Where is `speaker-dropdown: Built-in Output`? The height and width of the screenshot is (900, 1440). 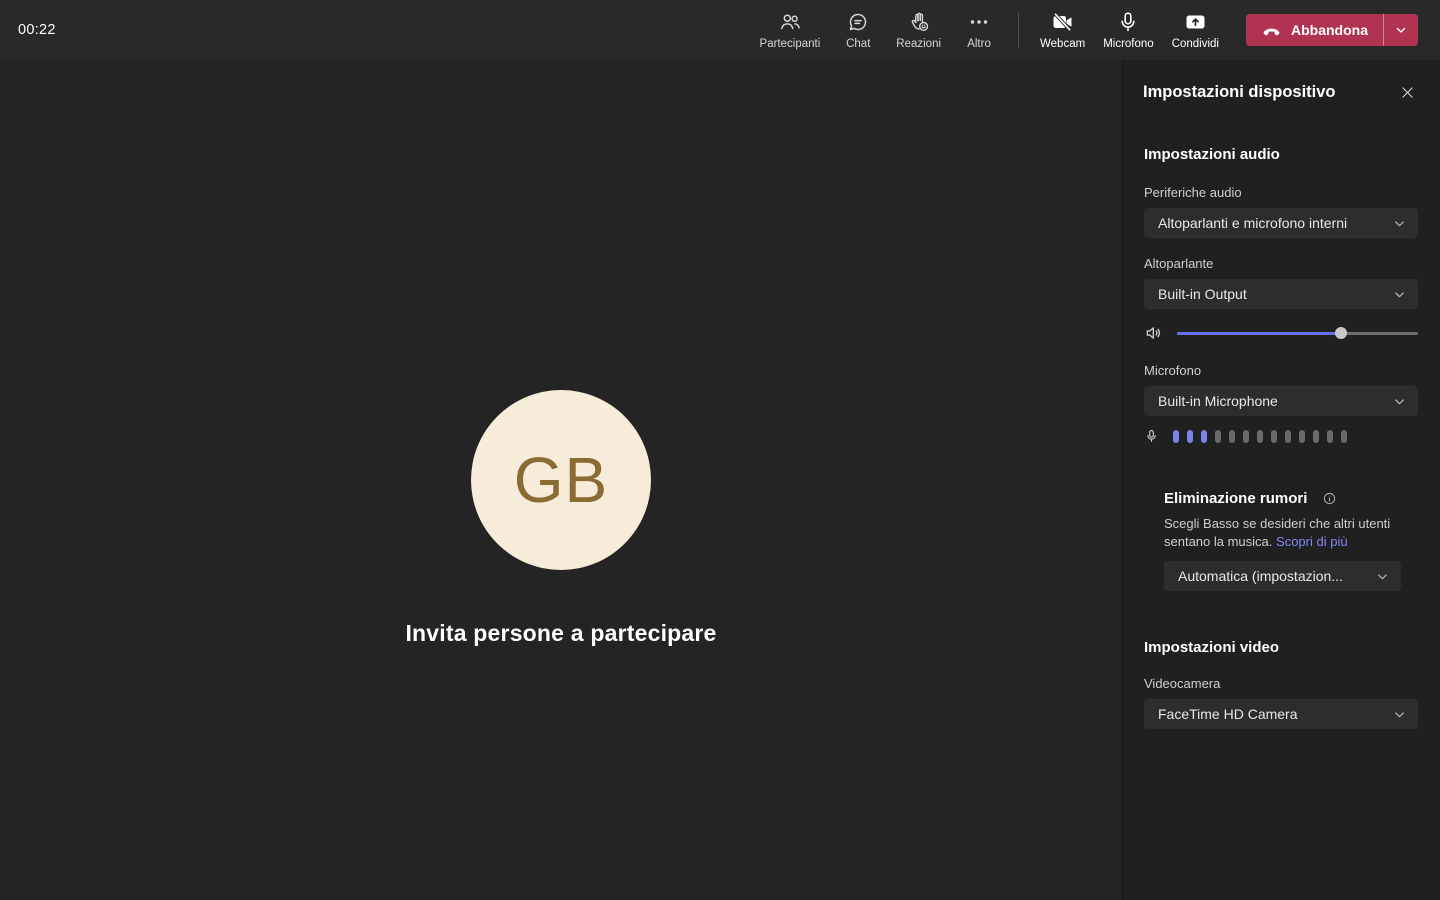
speaker-dropdown: Built-in Output is located at coordinates (1281, 294).